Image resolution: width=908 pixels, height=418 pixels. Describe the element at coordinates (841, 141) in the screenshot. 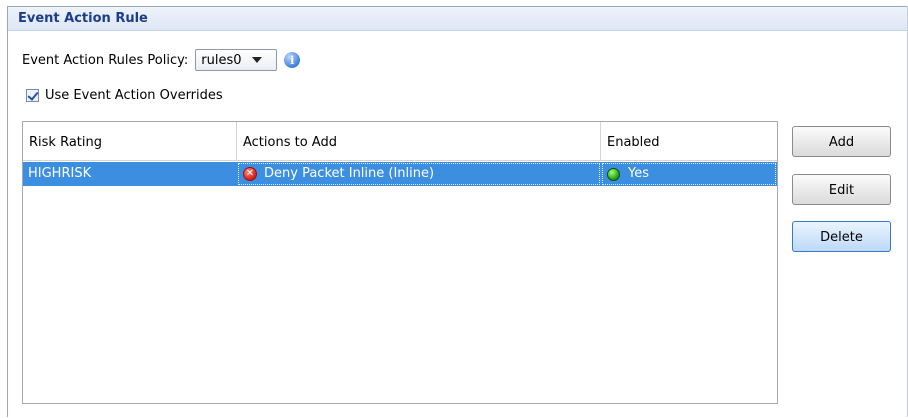

I see `add-button: Add` at that location.